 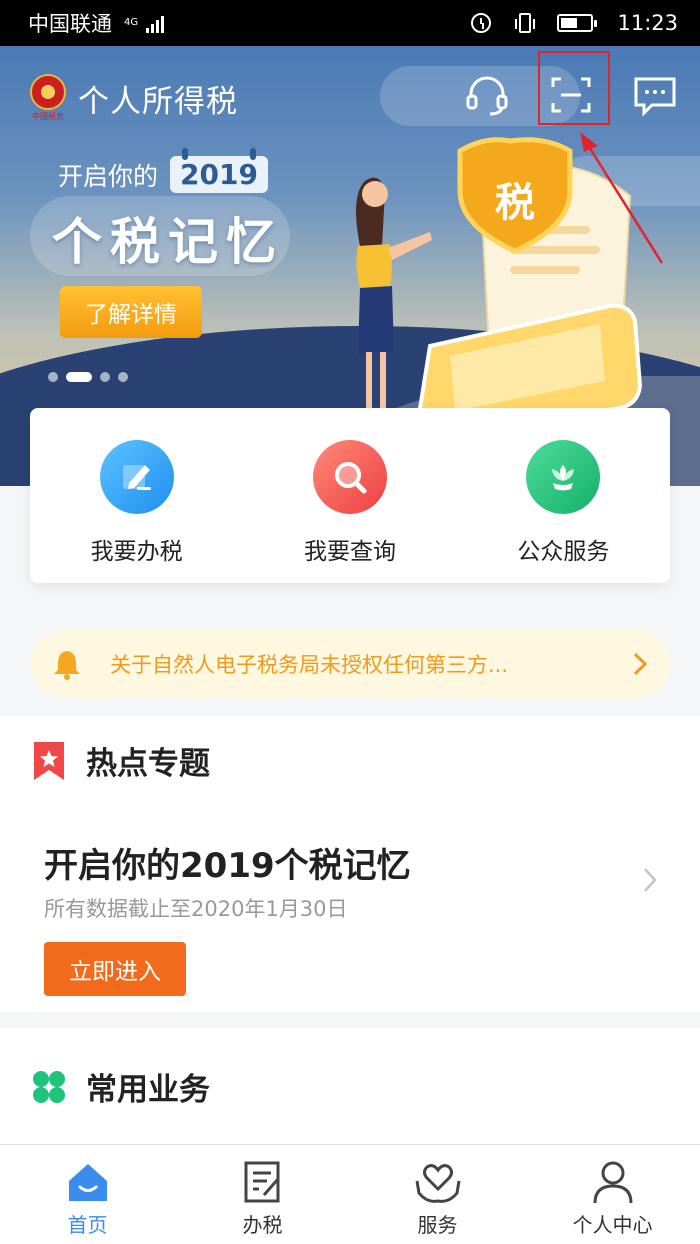 I want to click on pen-icon, so click(x=136, y=477).